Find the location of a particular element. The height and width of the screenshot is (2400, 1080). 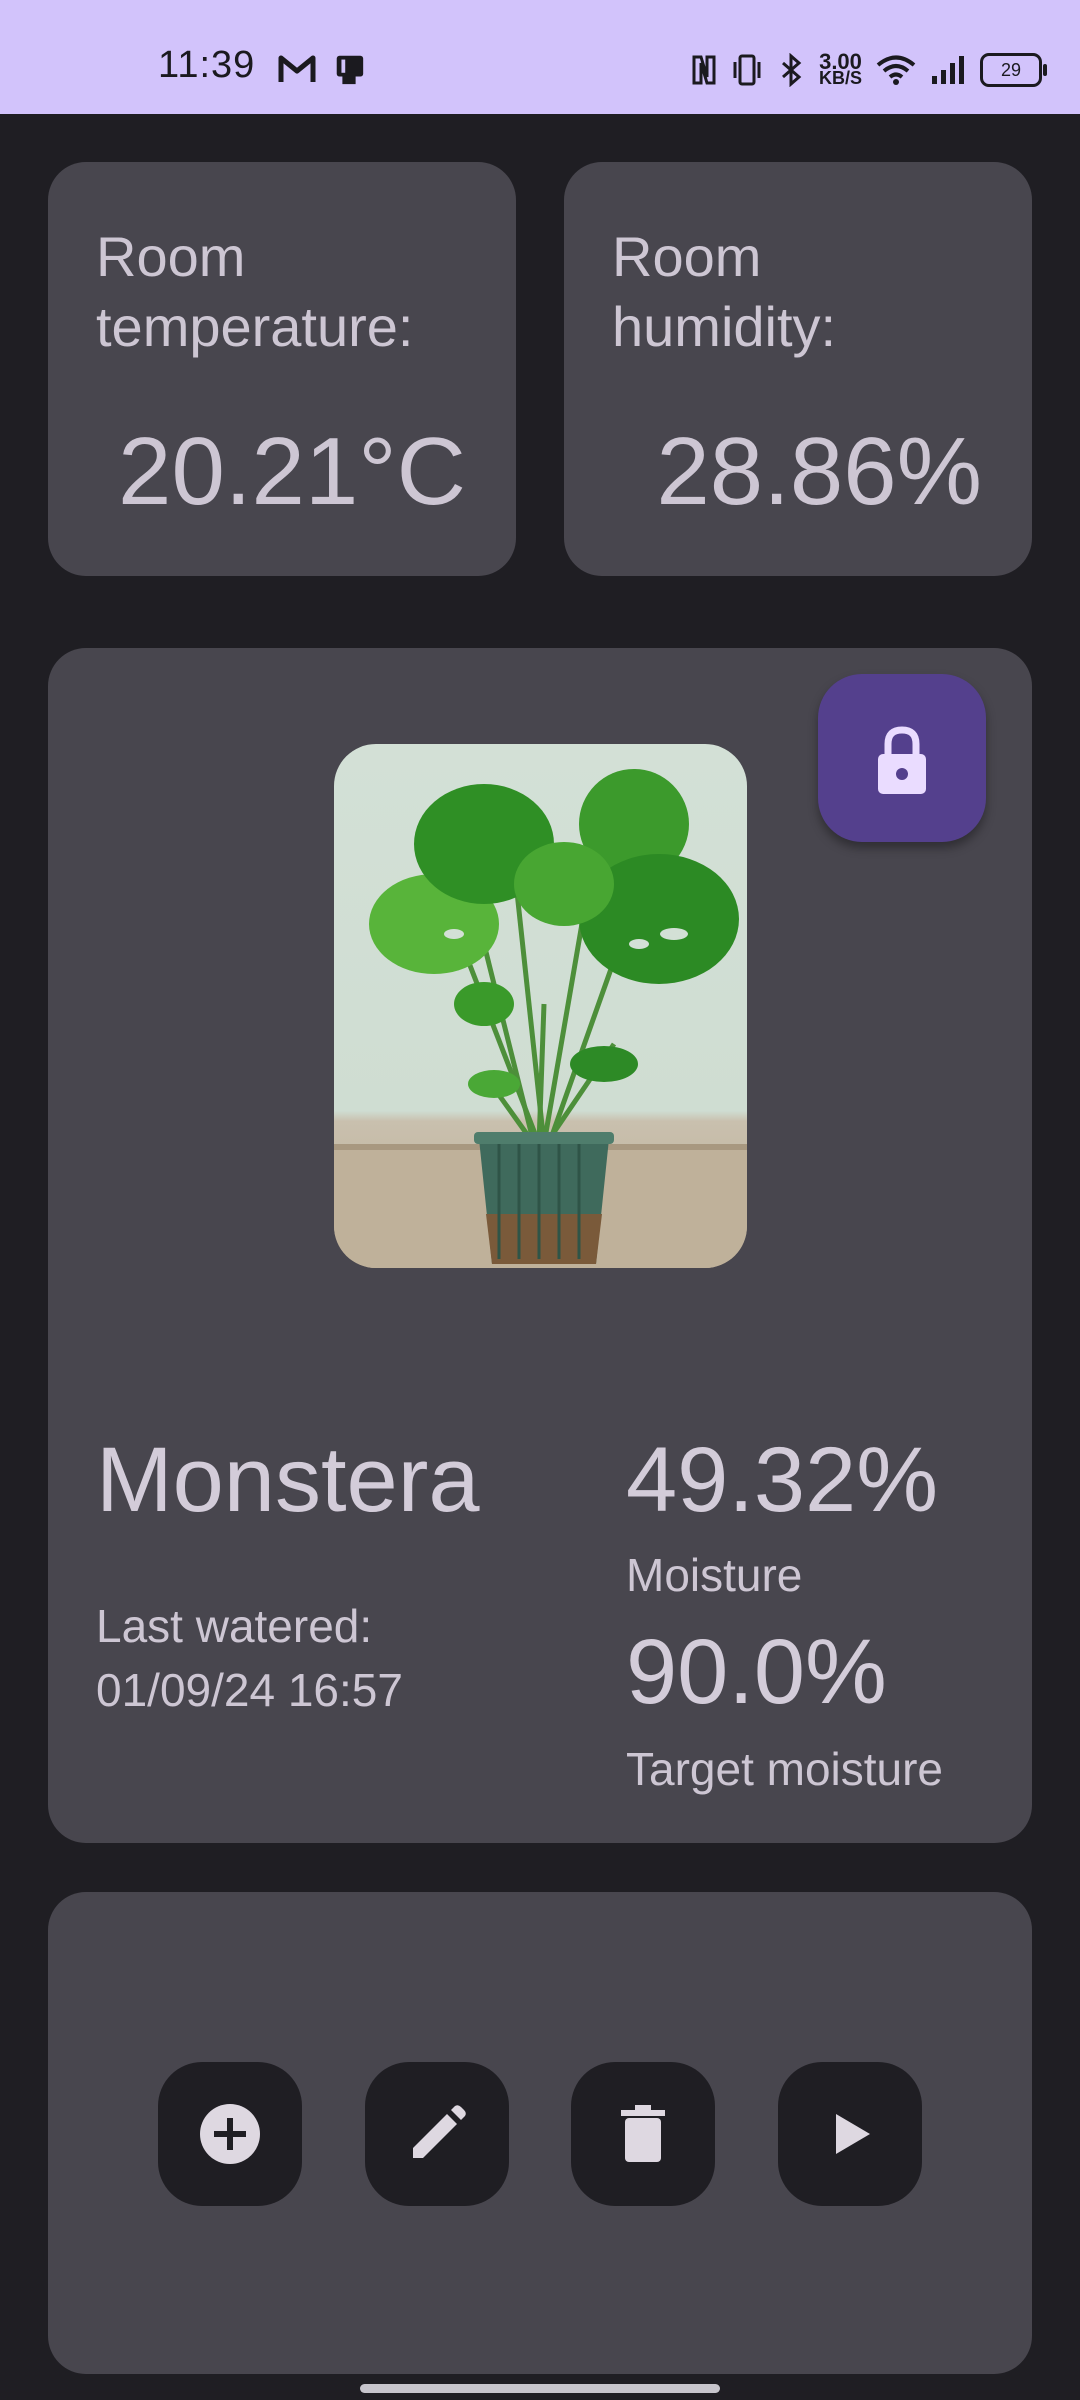

last-watered: Last watered: 01/09/24 16:57 is located at coordinates (249, 1658).